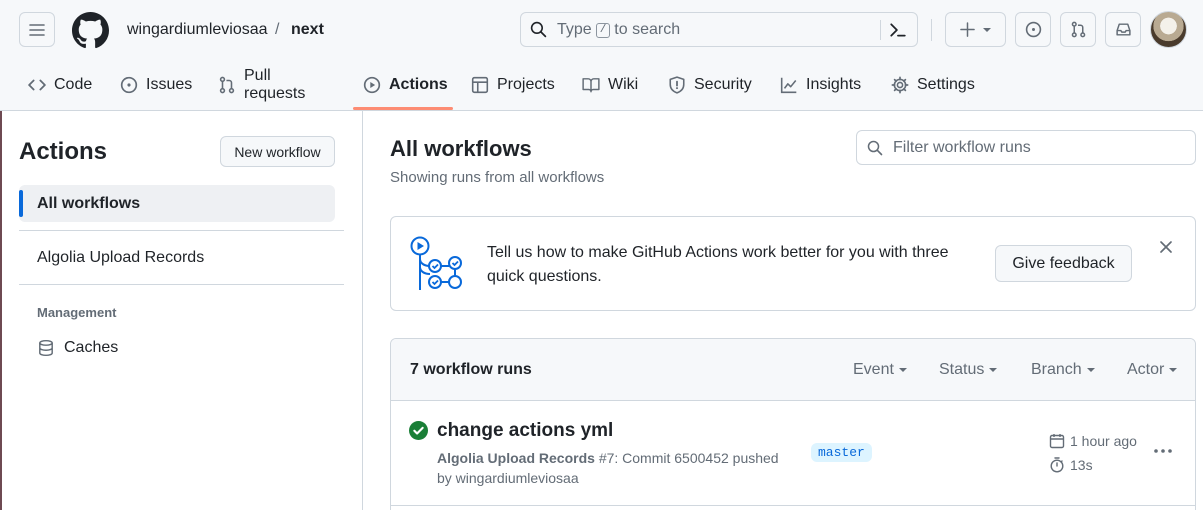 The height and width of the screenshot is (510, 1203). What do you see at coordinates (975, 29) in the screenshot?
I see `create-new-button` at bounding box center [975, 29].